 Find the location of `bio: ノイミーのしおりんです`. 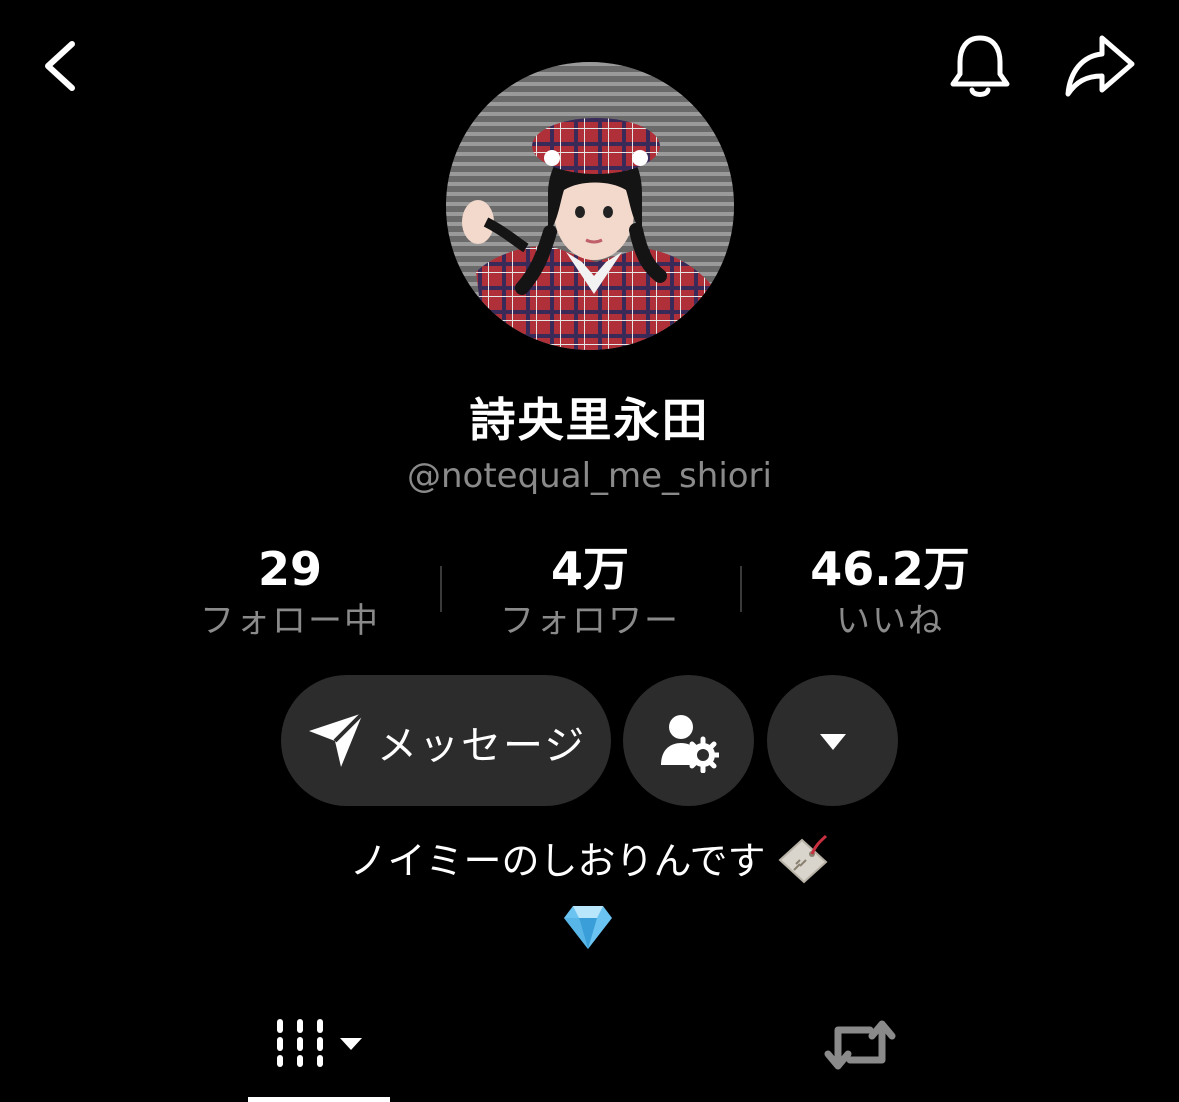

bio: ノイミーのしおりんです is located at coordinates (589, 857).